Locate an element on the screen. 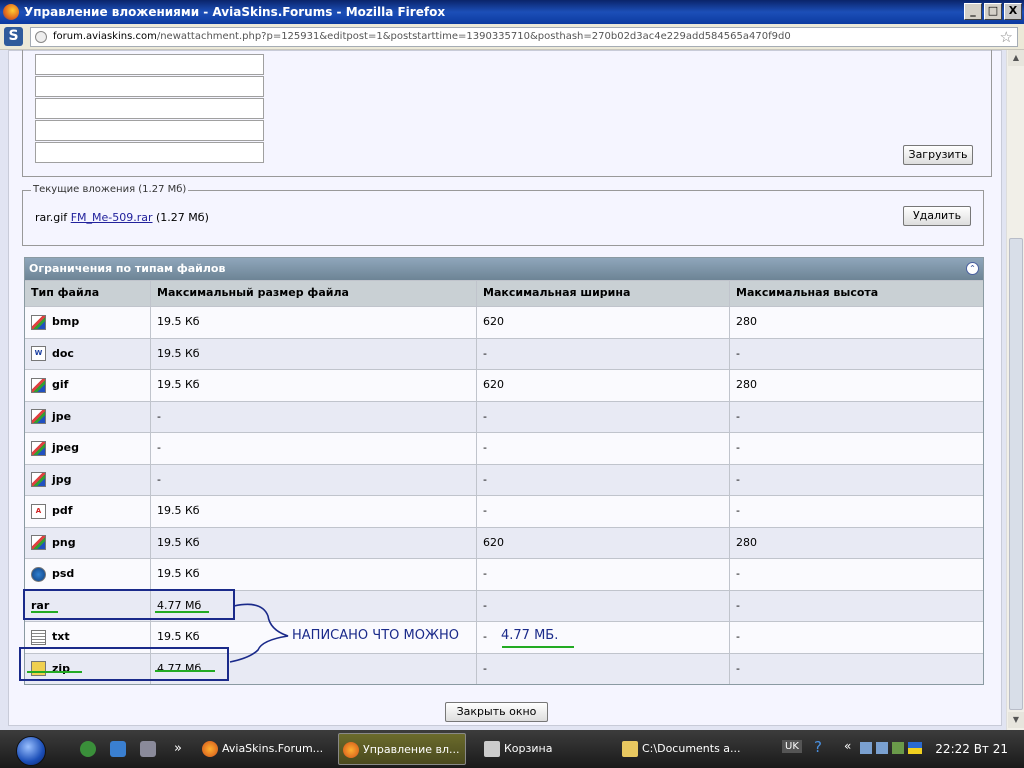 The height and width of the screenshot is (768, 1024). bookmark-star-icon: ☆ is located at coordinates (1006, 37).